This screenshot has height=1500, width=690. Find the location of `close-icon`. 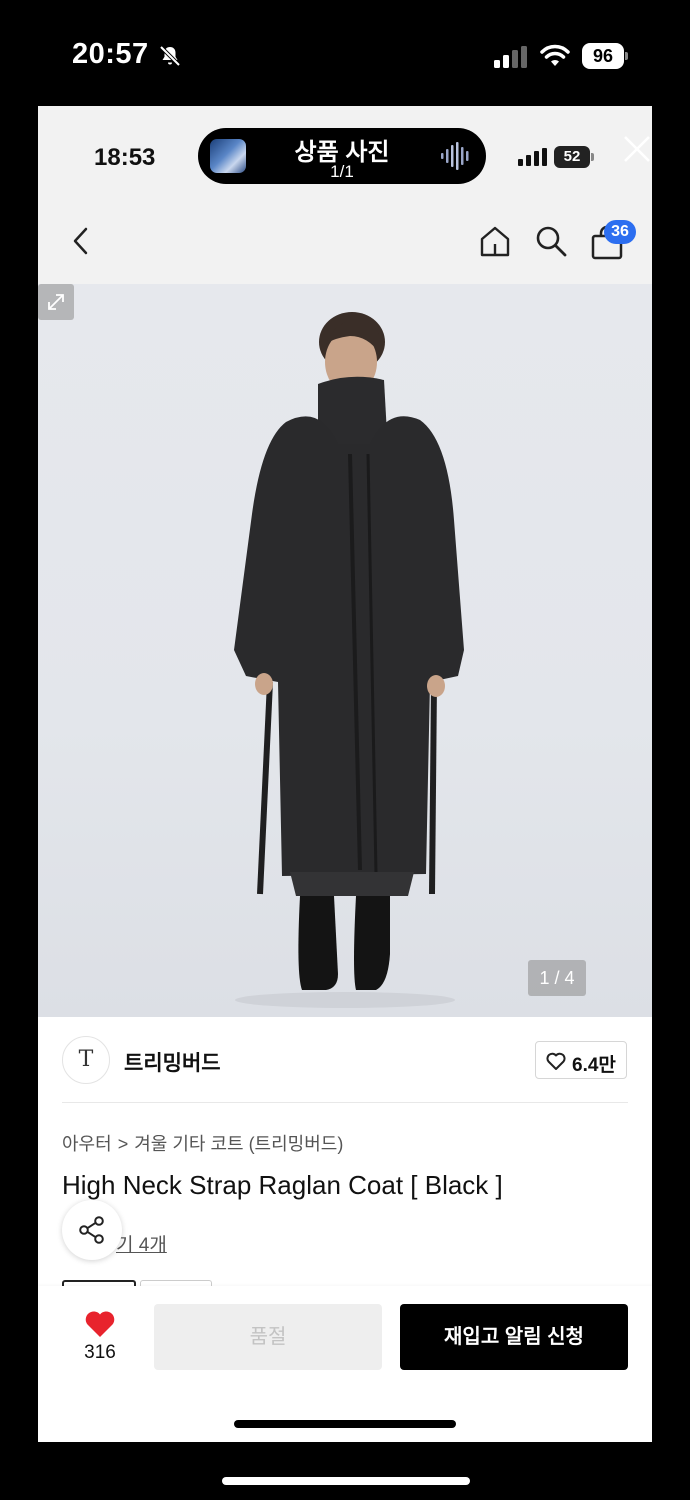

close-icon is located at coordinates (637, 149).